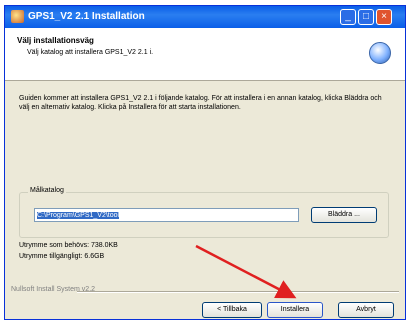  Describe the element at coordinates (78, 215) in the screenshot. I see `destination-path-value: C:\Program\GPS1_V2\tool` at that location.